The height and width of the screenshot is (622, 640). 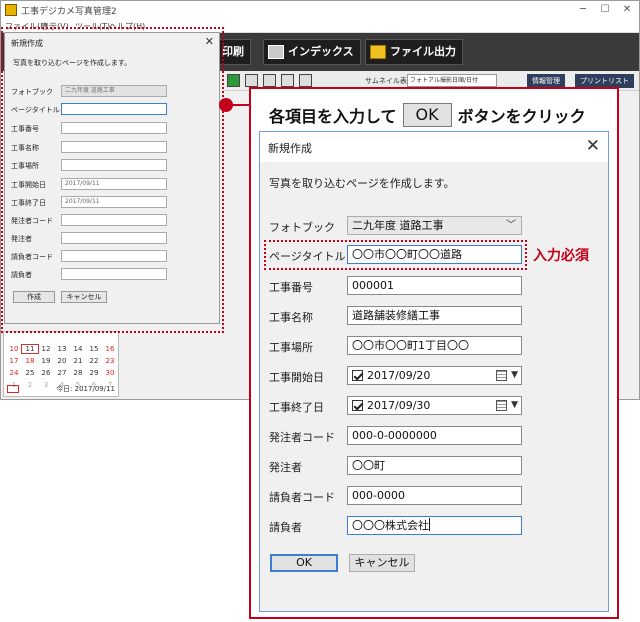 What do you see at coordinates (21, 275) in the screenshot?
I see `small-label-contractor: 請負者` at bounding box center [21, 275].